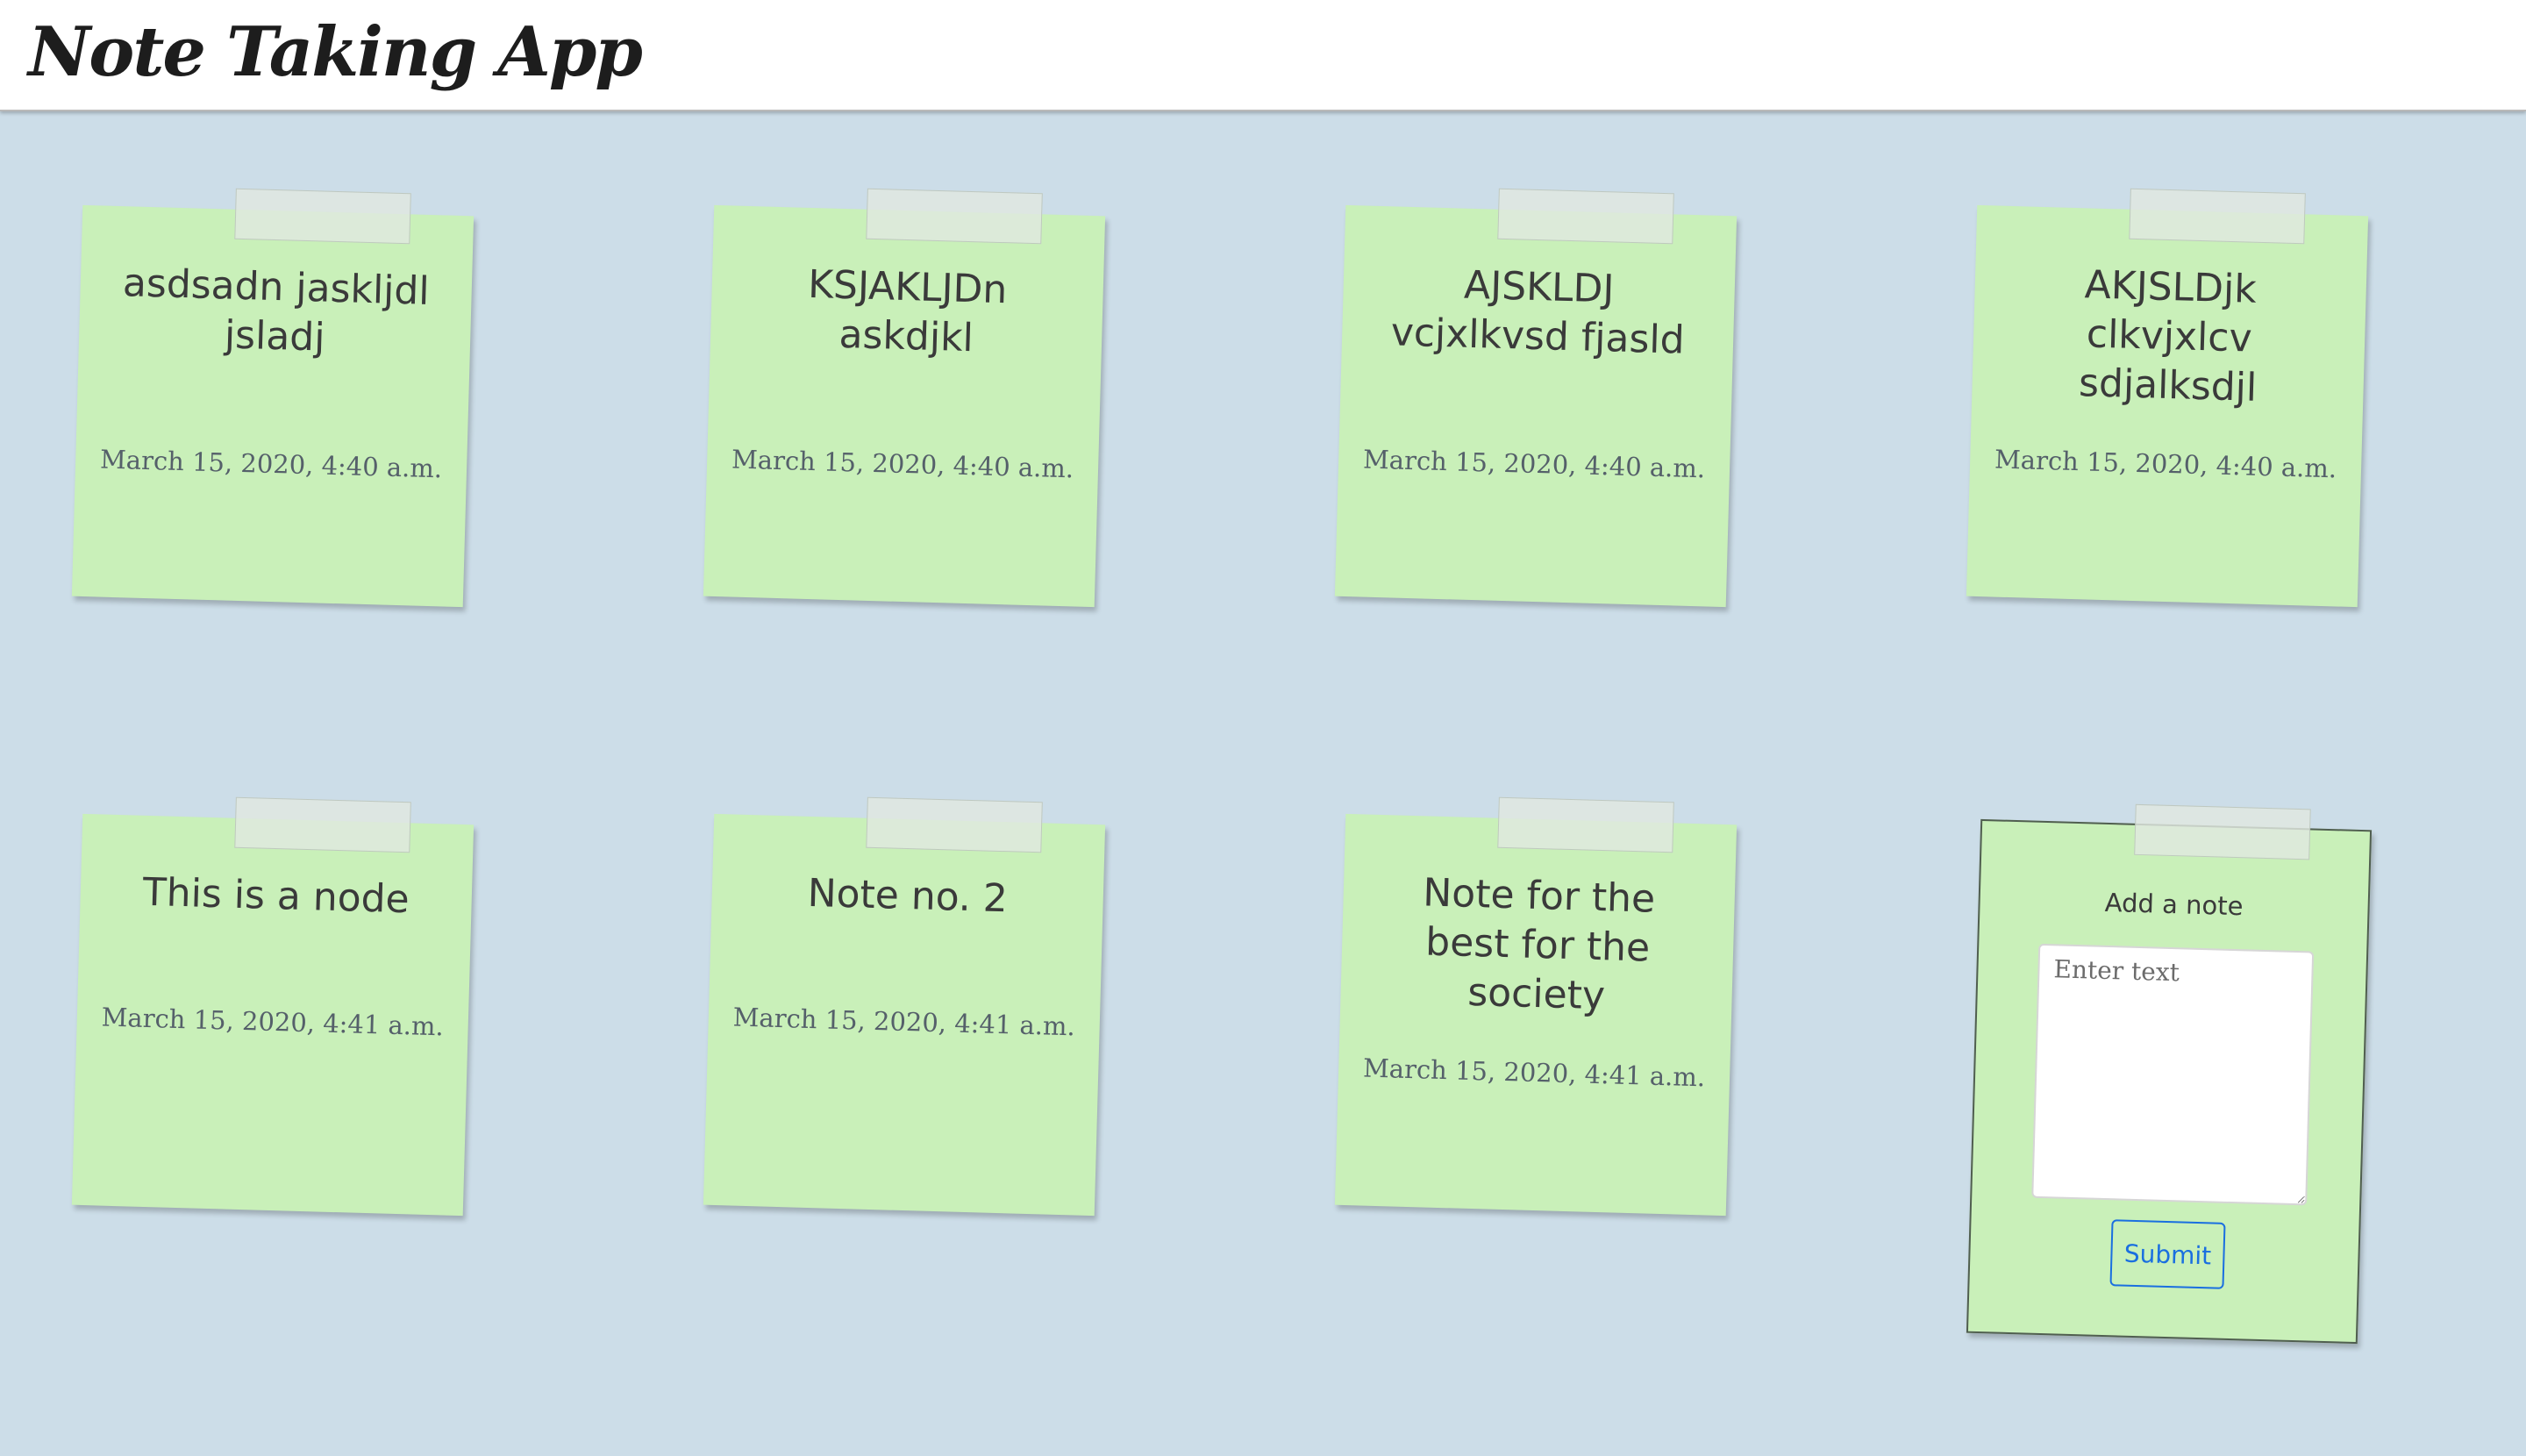  I want to click on add-note-form: Add a note Submit, so click(2169, 1074).